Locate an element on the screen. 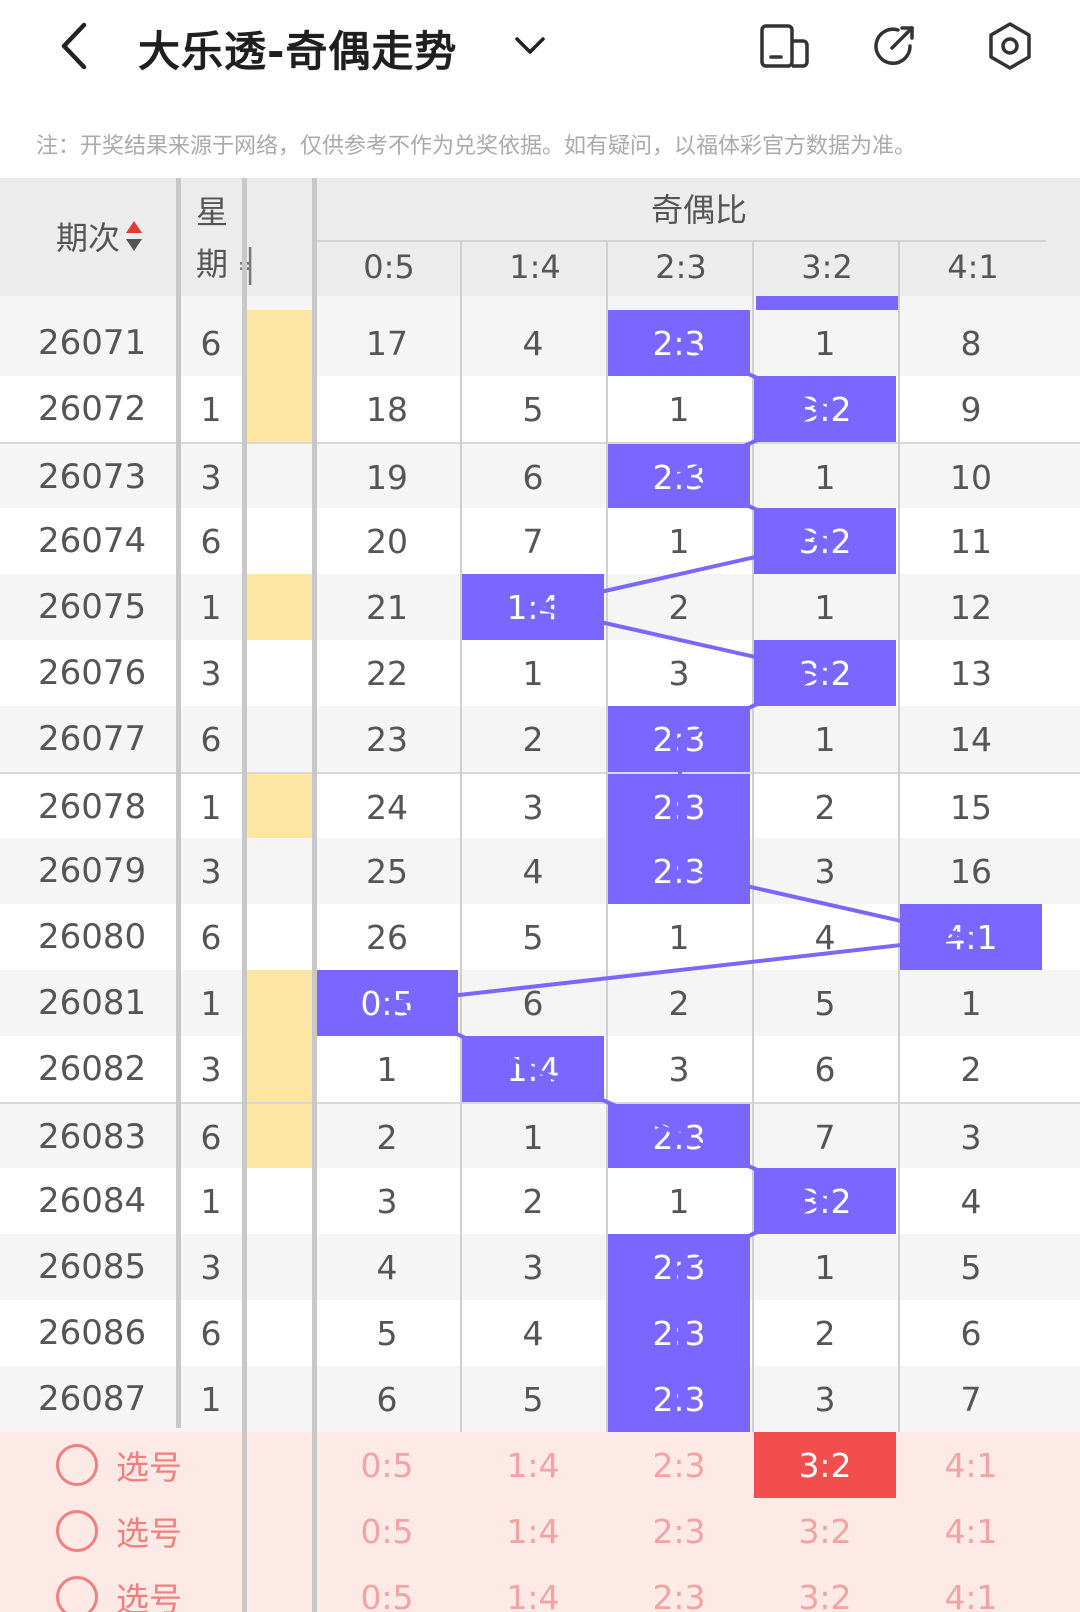 The height and width of the screenshot is (1612, 1080). ratio-miss-cell: 22 is located at coordinates (387, 673).